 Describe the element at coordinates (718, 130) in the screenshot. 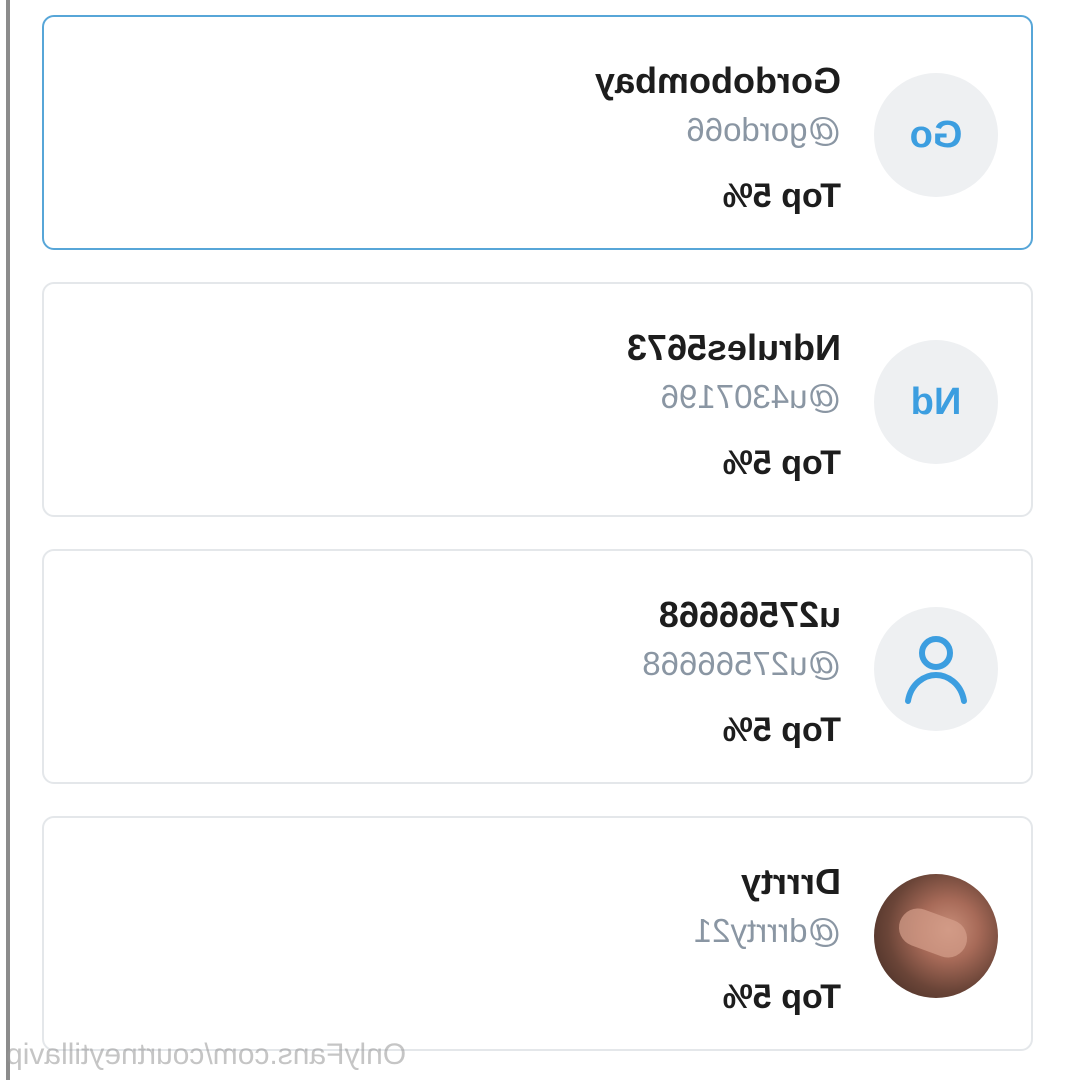

I see `fan-handle: @gordo66` at that location.